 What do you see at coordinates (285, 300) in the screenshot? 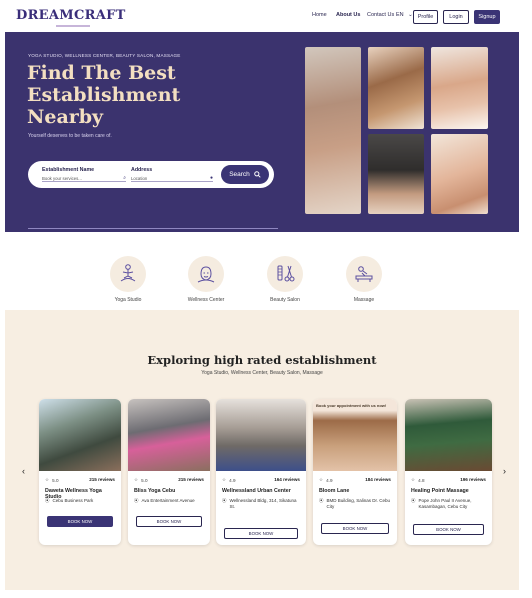
I see `category-label: Beauty Salon` at bounding box center [285, 300].